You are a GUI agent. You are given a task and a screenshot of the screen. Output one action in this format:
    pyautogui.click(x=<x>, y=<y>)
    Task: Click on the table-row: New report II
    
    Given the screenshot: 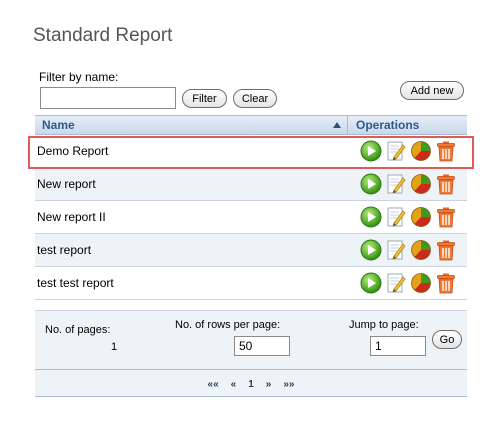 What is the action you would take?
    pyautogui.click(x=251, y=217)
    